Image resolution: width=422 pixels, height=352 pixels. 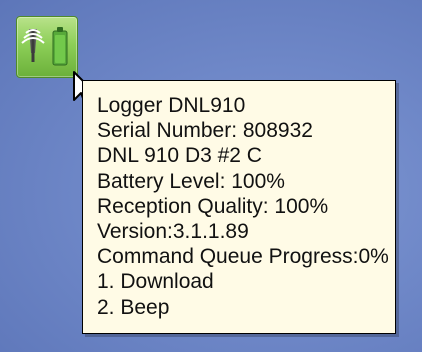 I want to click on logger-battery-icon, so click(x=47, y=47).